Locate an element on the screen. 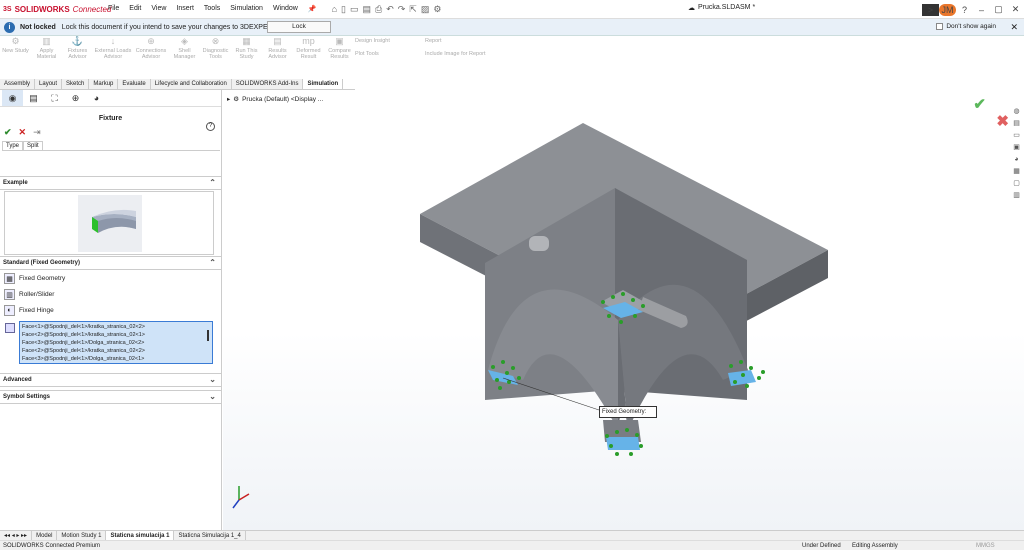 Image resolution: width=1024 pixels, height=551 pixels. menu-view: View is located at coordinates (158, 9).